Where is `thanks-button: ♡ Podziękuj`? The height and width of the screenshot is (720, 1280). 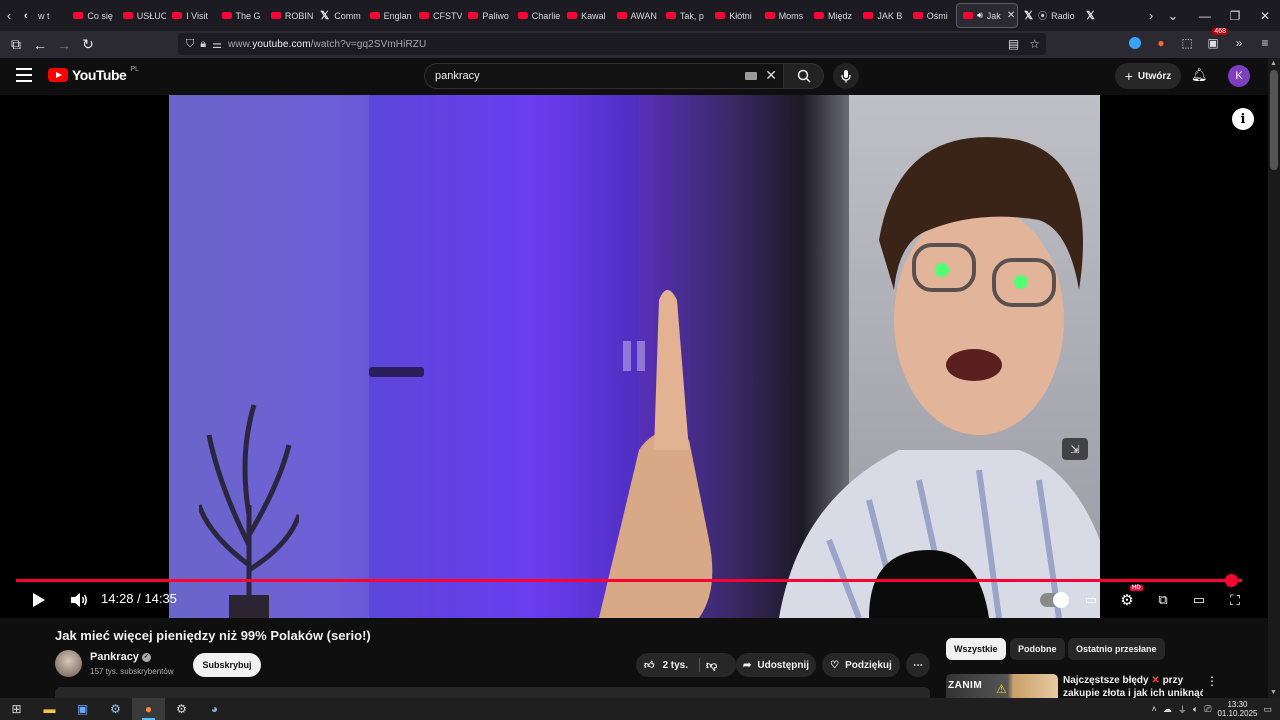 thanks-button: ♡ Podziękuj is located at coordinates (861, 665).